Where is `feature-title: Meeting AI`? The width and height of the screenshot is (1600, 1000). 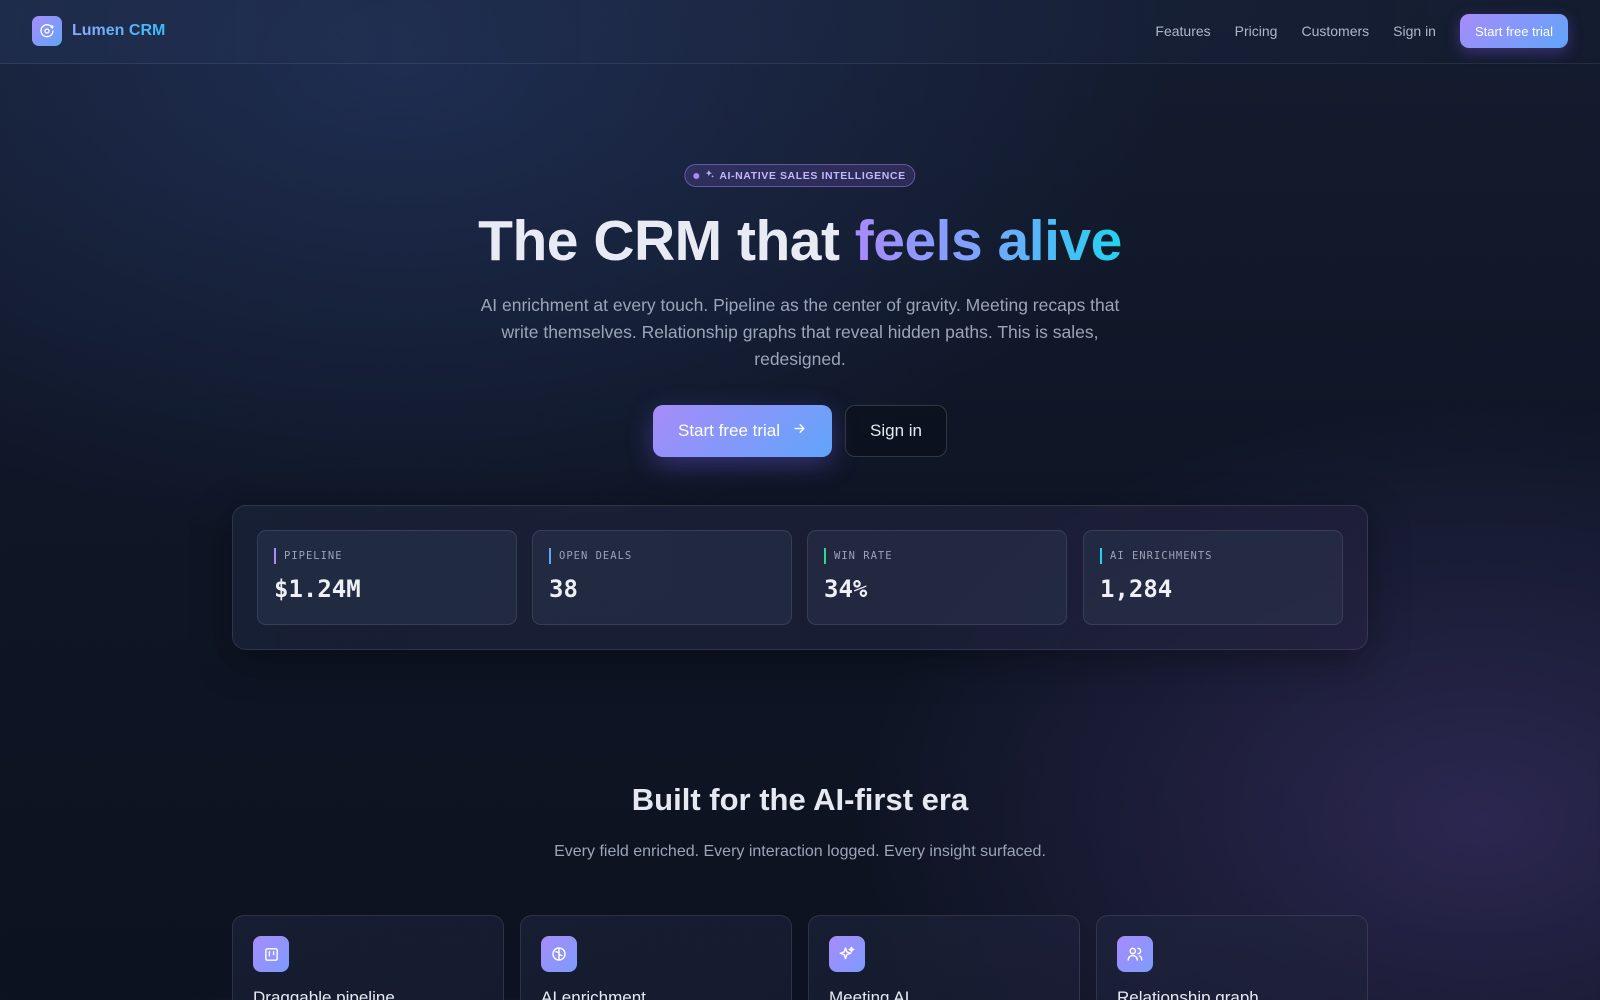
feature-title: Meeting AI is located at coordinates (869, 994).